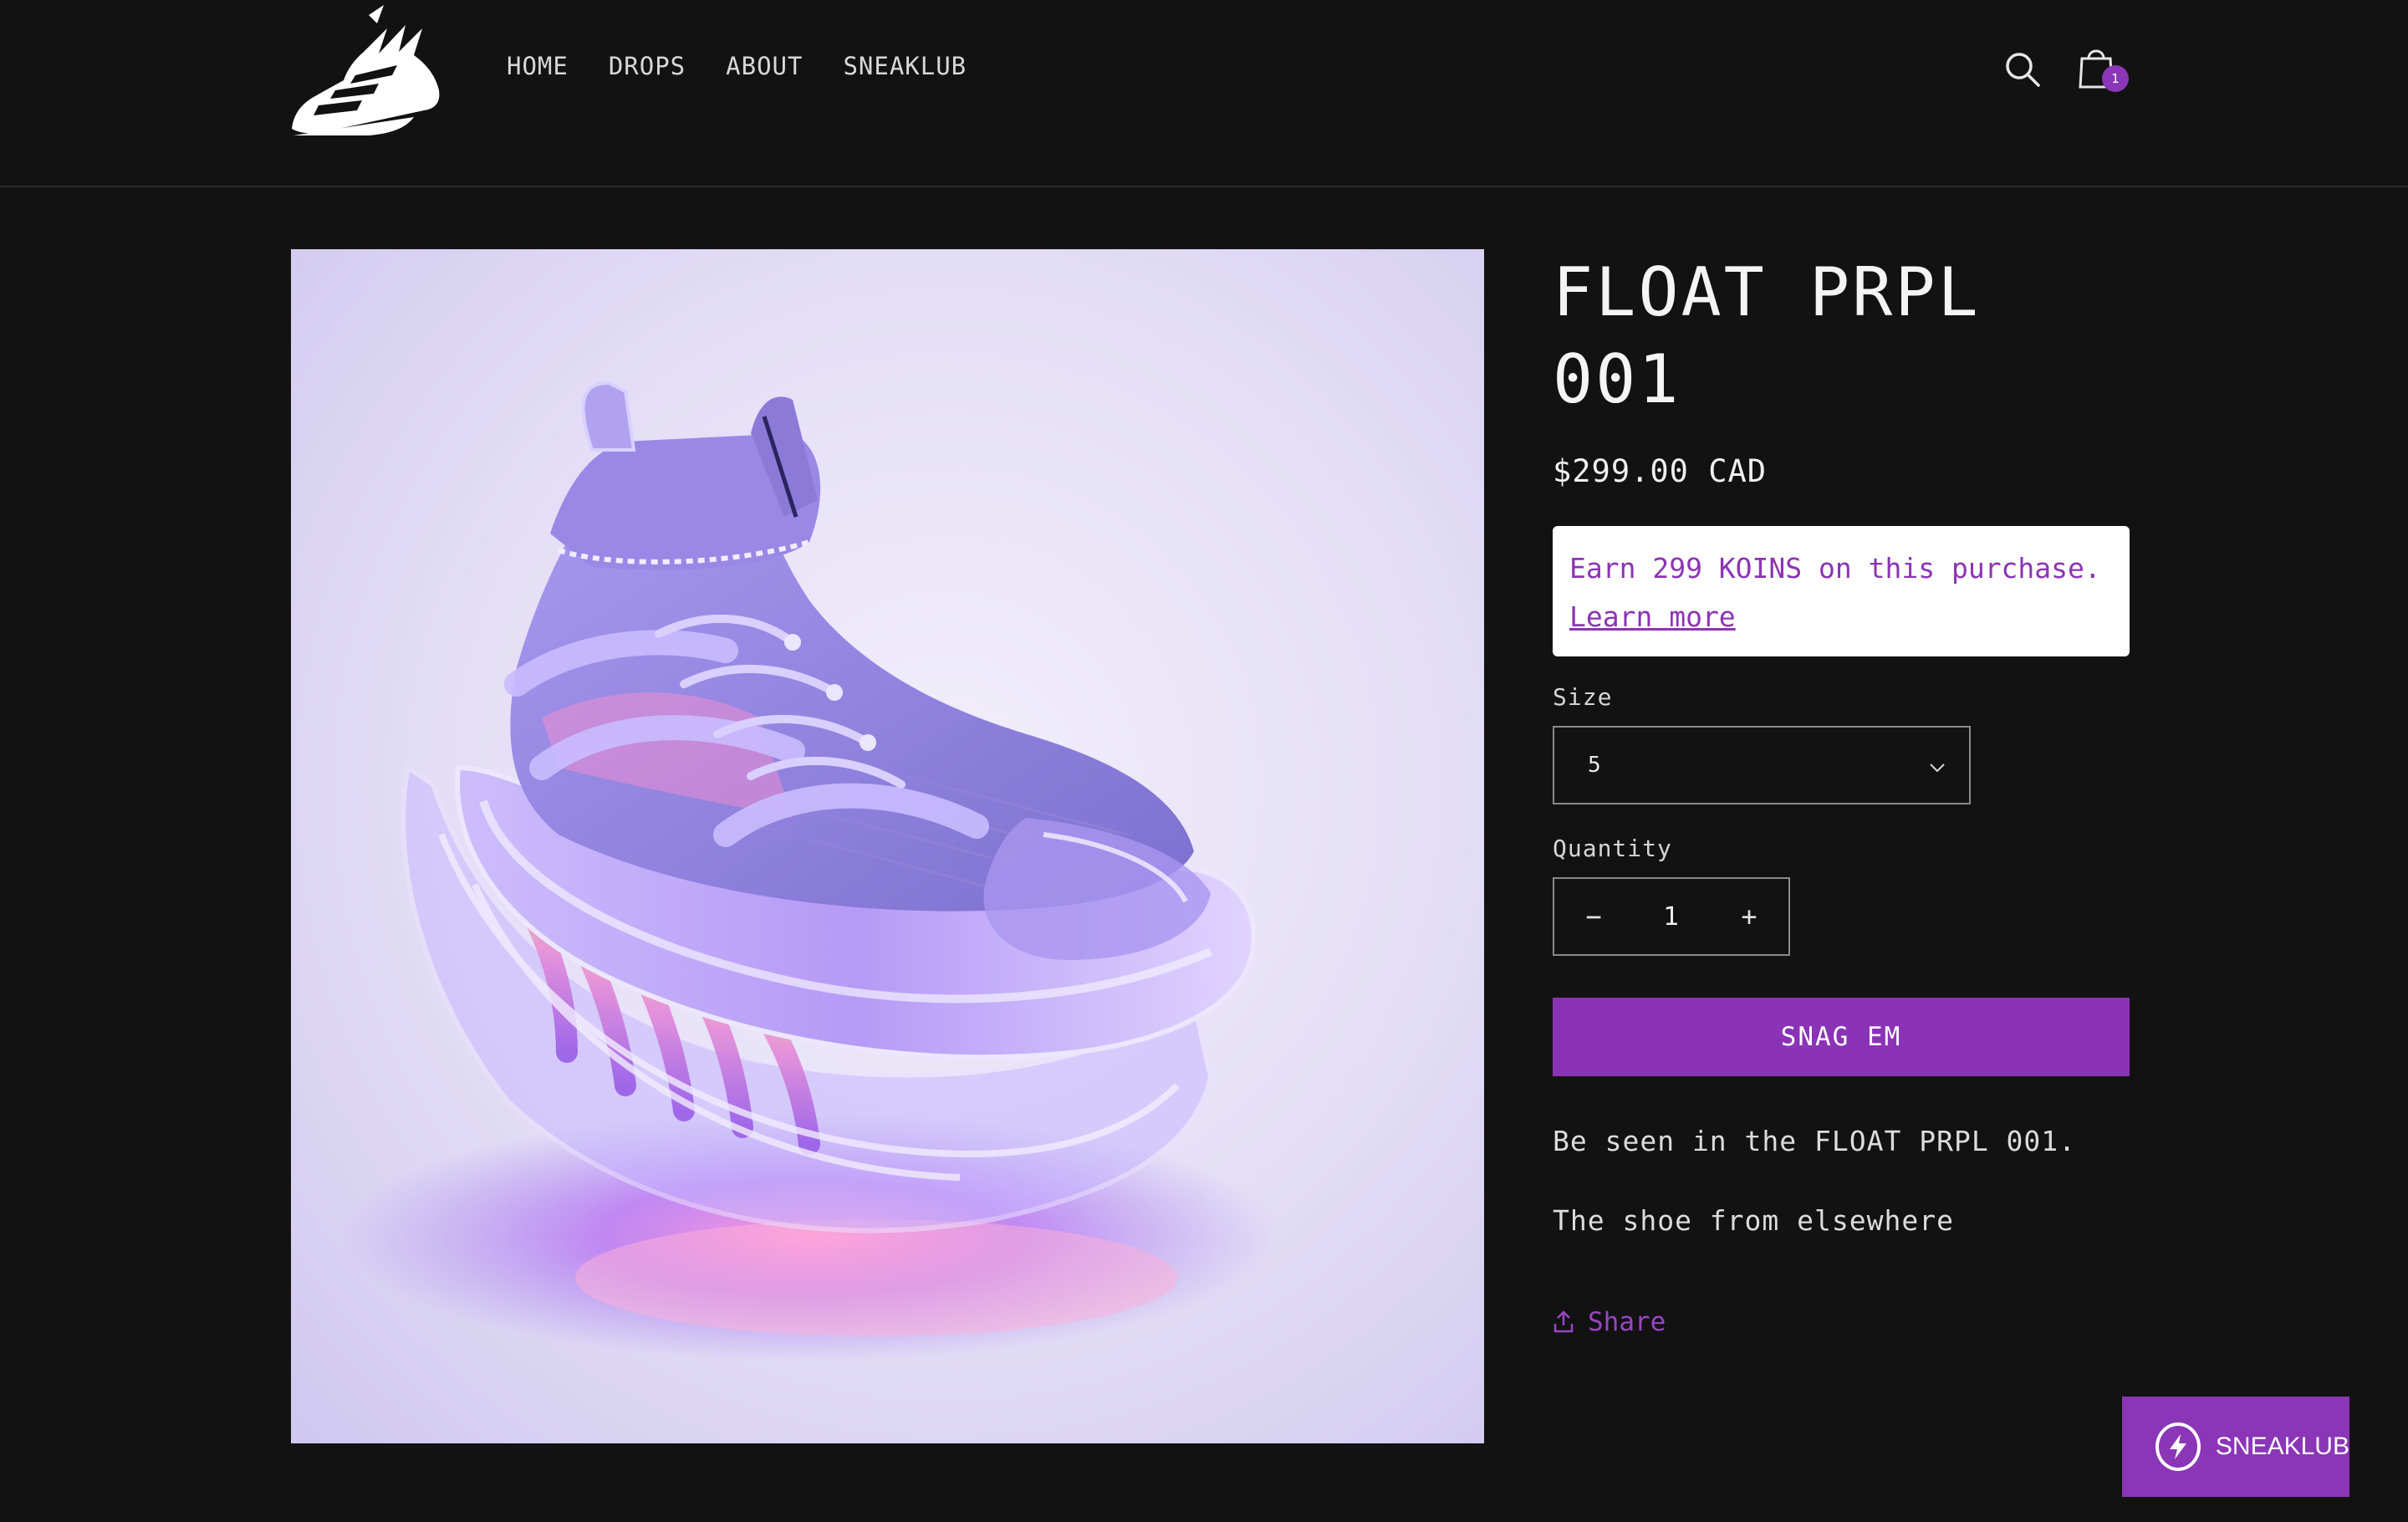 This screenshot has height=1522, width=2408. Describe the element at coordinates (1762, 765) in the screenshot. I see `size-select: 5` at that location.